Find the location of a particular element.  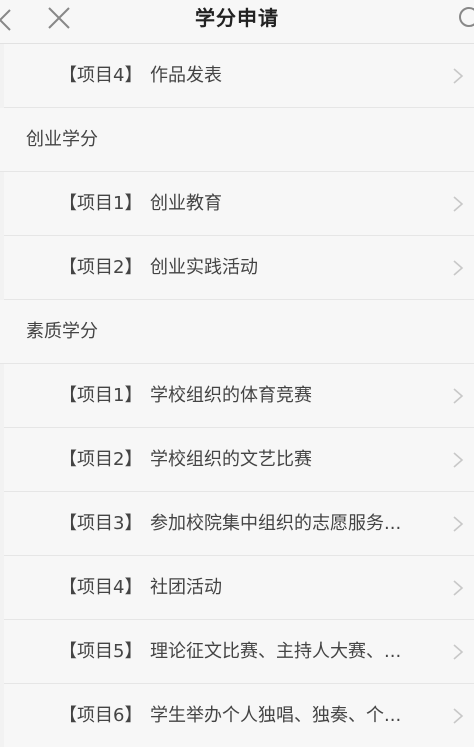

item-name: 作品发表 is located at coordinates (186, 75).